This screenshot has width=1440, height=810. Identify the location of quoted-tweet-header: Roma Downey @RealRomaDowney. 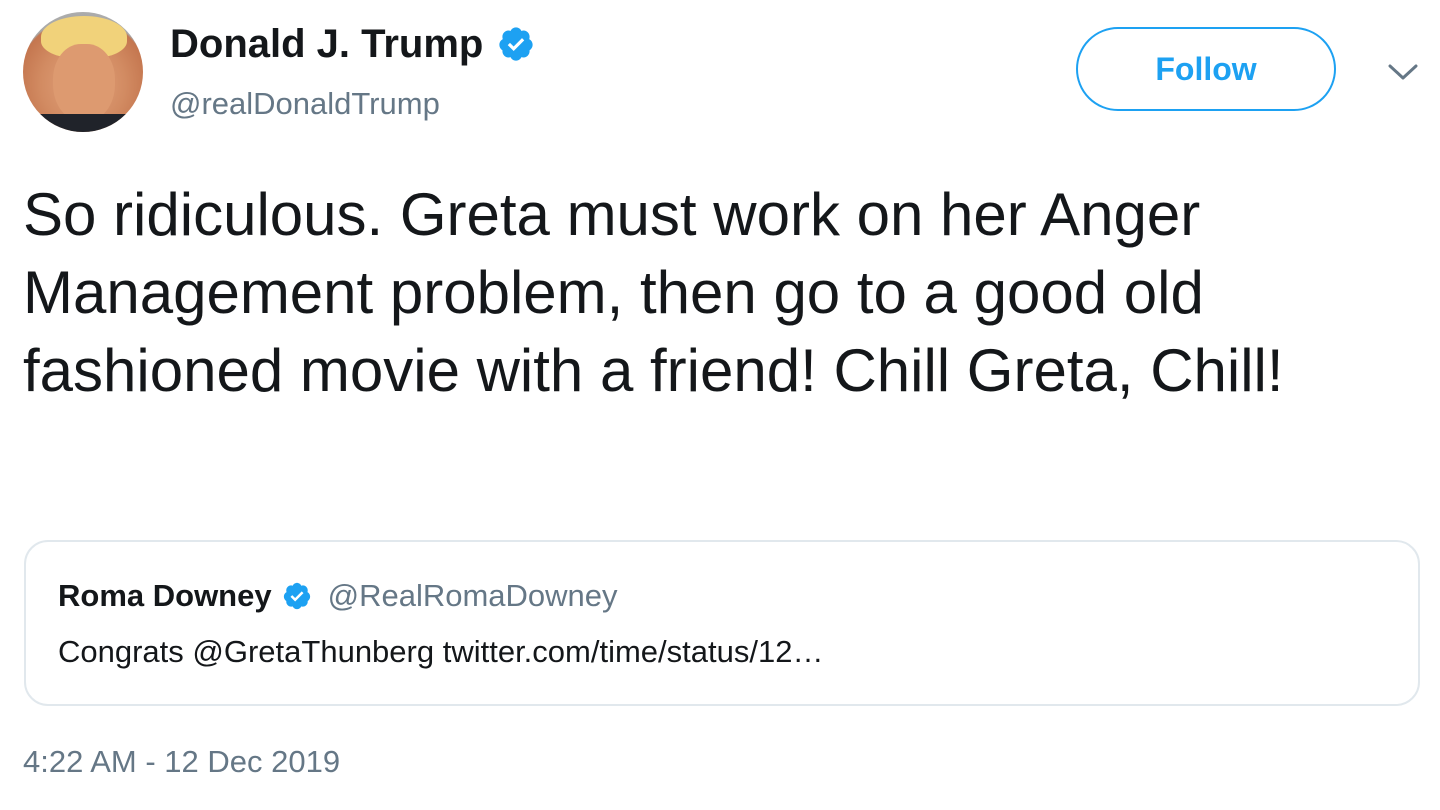
(338, 596).